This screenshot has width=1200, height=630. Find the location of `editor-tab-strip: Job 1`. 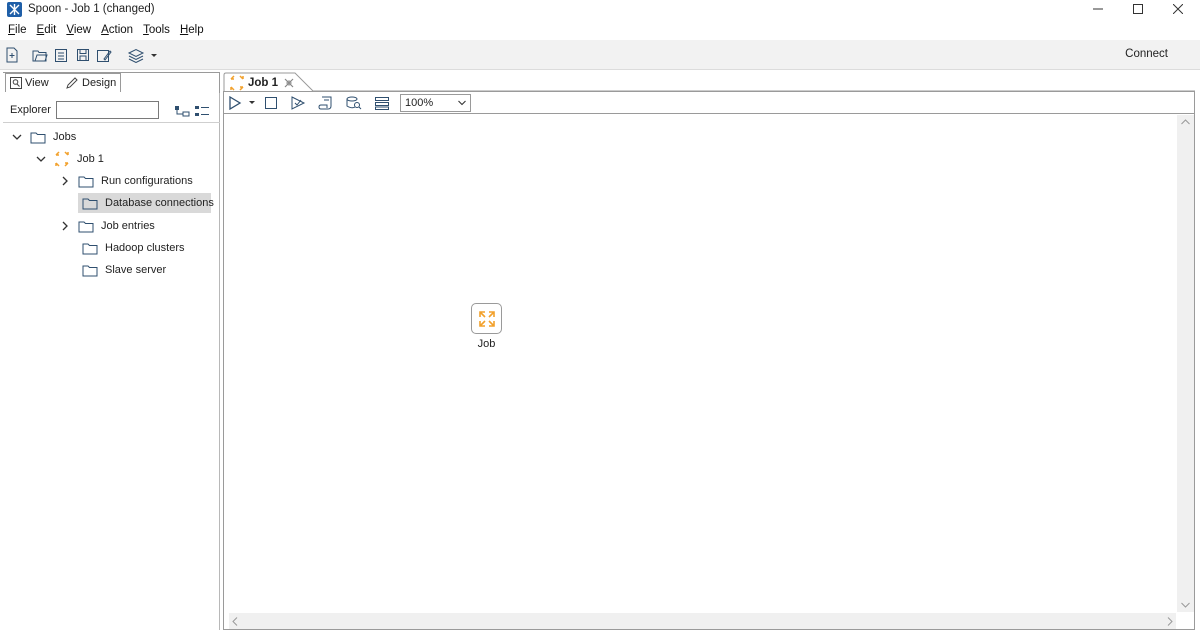

editor-tab-strip: Job 1 is located at coordinates (710, 82).